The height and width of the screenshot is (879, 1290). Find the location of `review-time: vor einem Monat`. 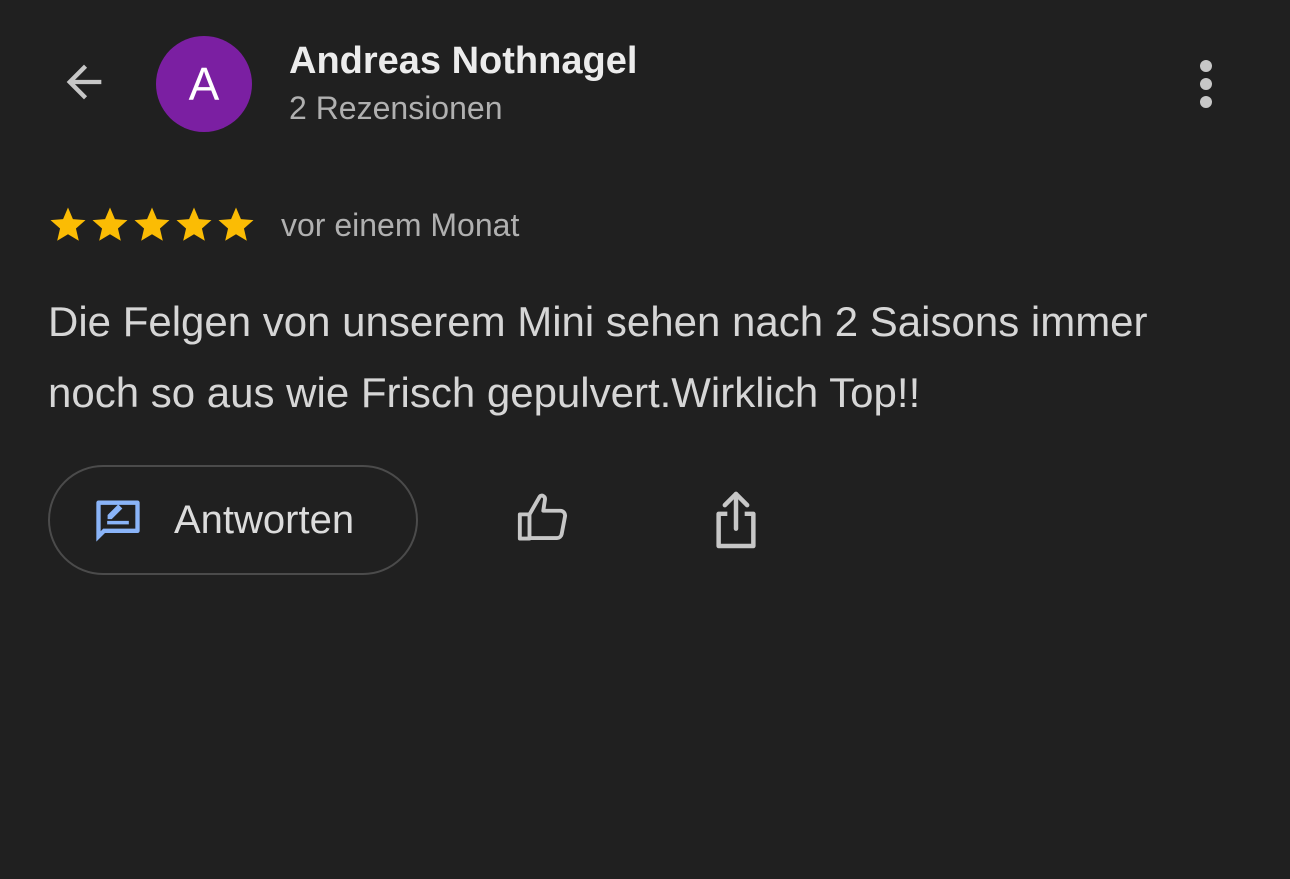

review-time: vor einem Monat is located at coordinates (400, 224).